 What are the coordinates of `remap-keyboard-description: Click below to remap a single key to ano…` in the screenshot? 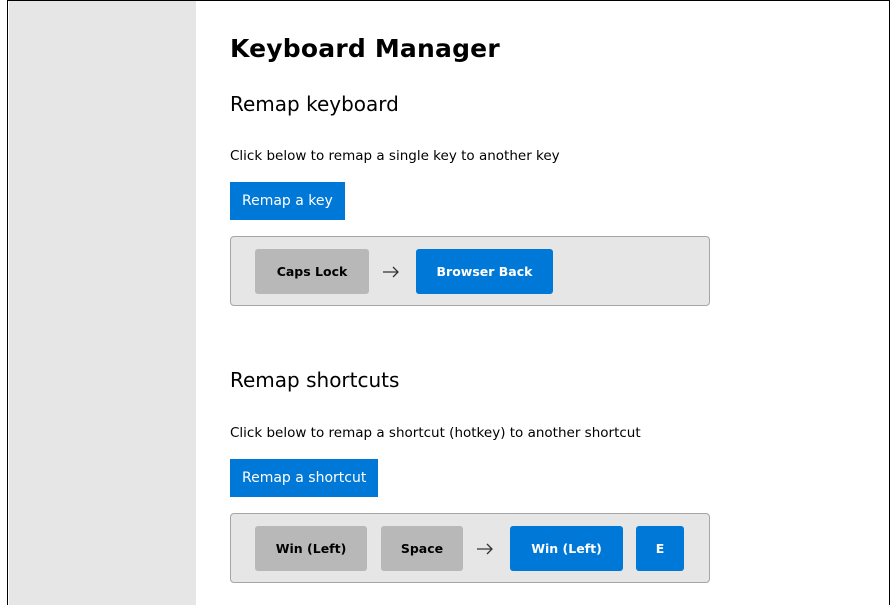 It's located at (395, 156).